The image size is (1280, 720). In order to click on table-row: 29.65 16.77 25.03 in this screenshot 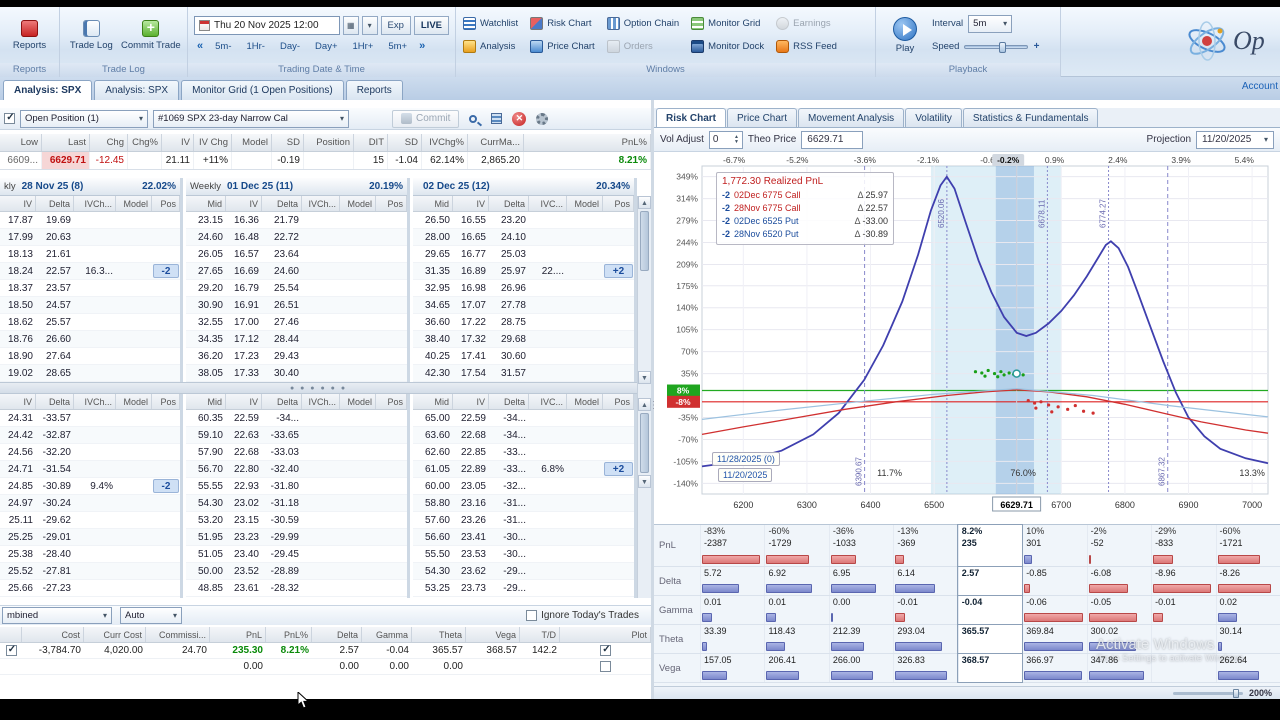, I will do `click(523, 254)`.